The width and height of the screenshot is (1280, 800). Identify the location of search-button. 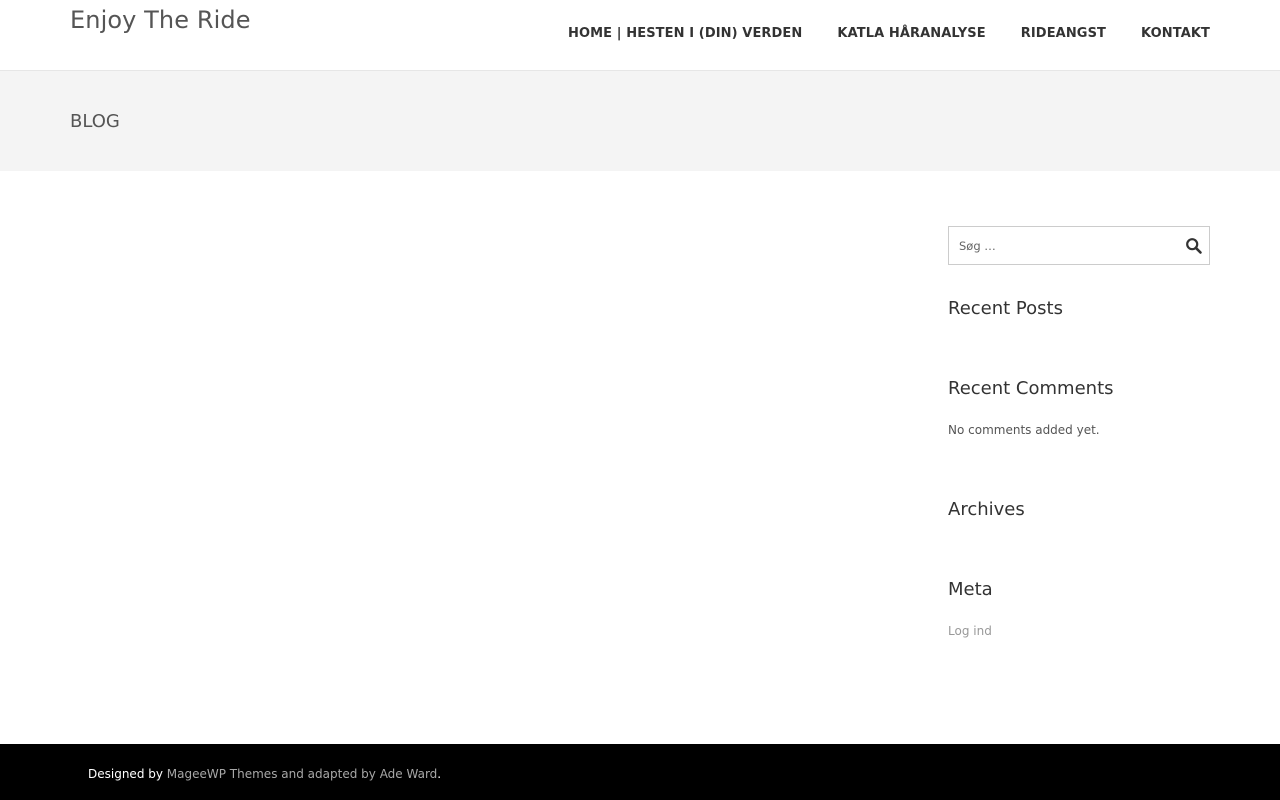
(1194, 246).